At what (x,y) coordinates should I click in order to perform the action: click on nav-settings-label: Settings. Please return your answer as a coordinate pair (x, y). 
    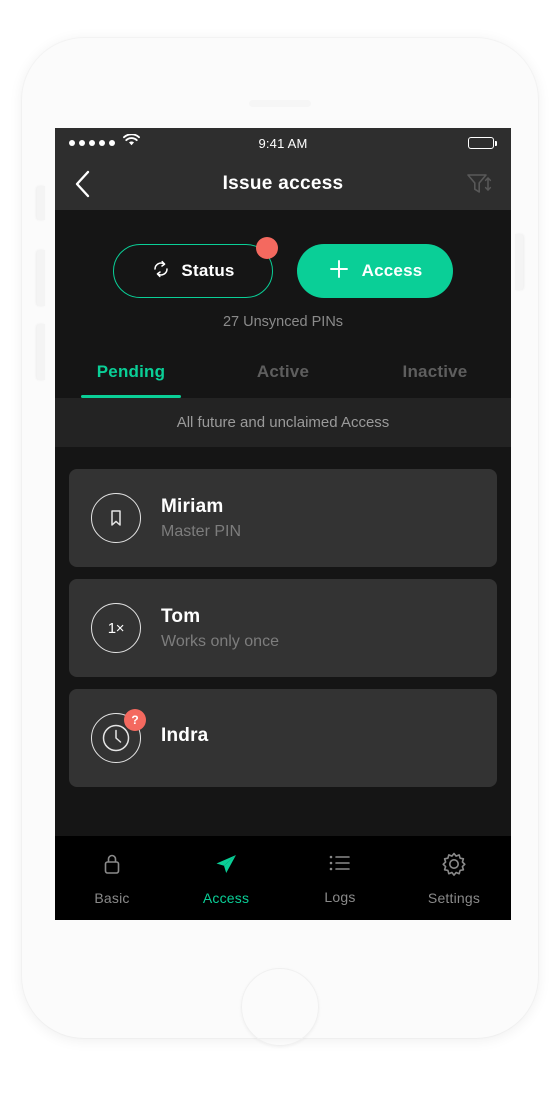
    Looking at the image, I should click on (454, 897).